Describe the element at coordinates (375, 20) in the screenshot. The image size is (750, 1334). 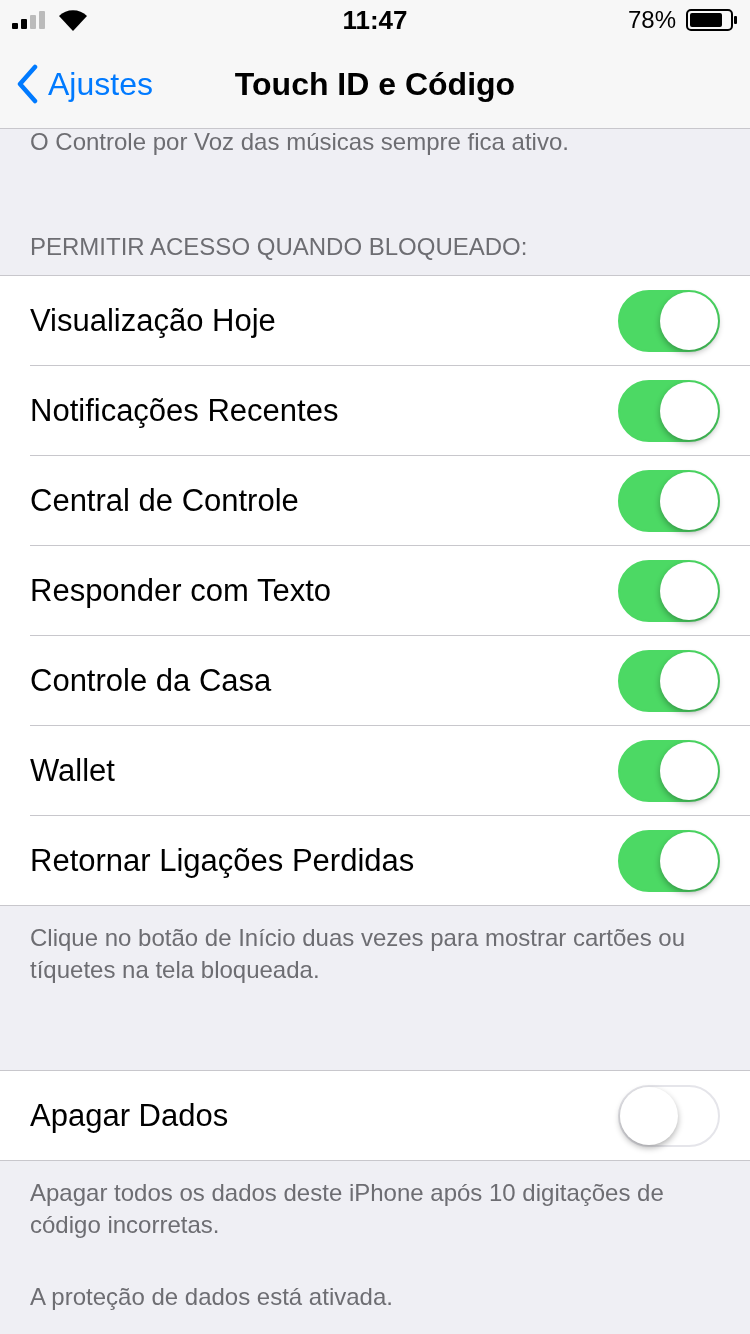
I see `status-time: 11:47` at that location.